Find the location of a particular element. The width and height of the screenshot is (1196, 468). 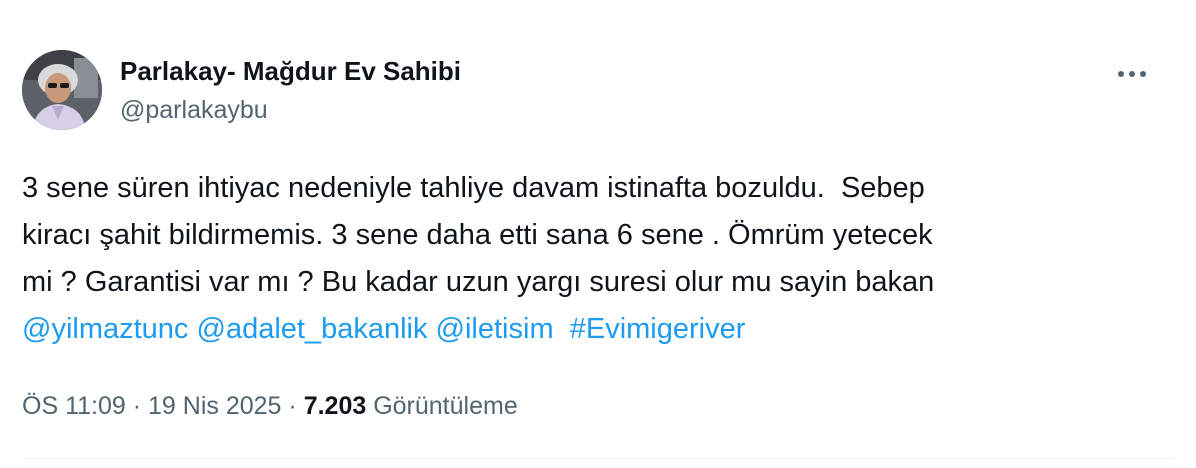

hashtag-link: #Evimigeriver is located at coordinates (658, 329).